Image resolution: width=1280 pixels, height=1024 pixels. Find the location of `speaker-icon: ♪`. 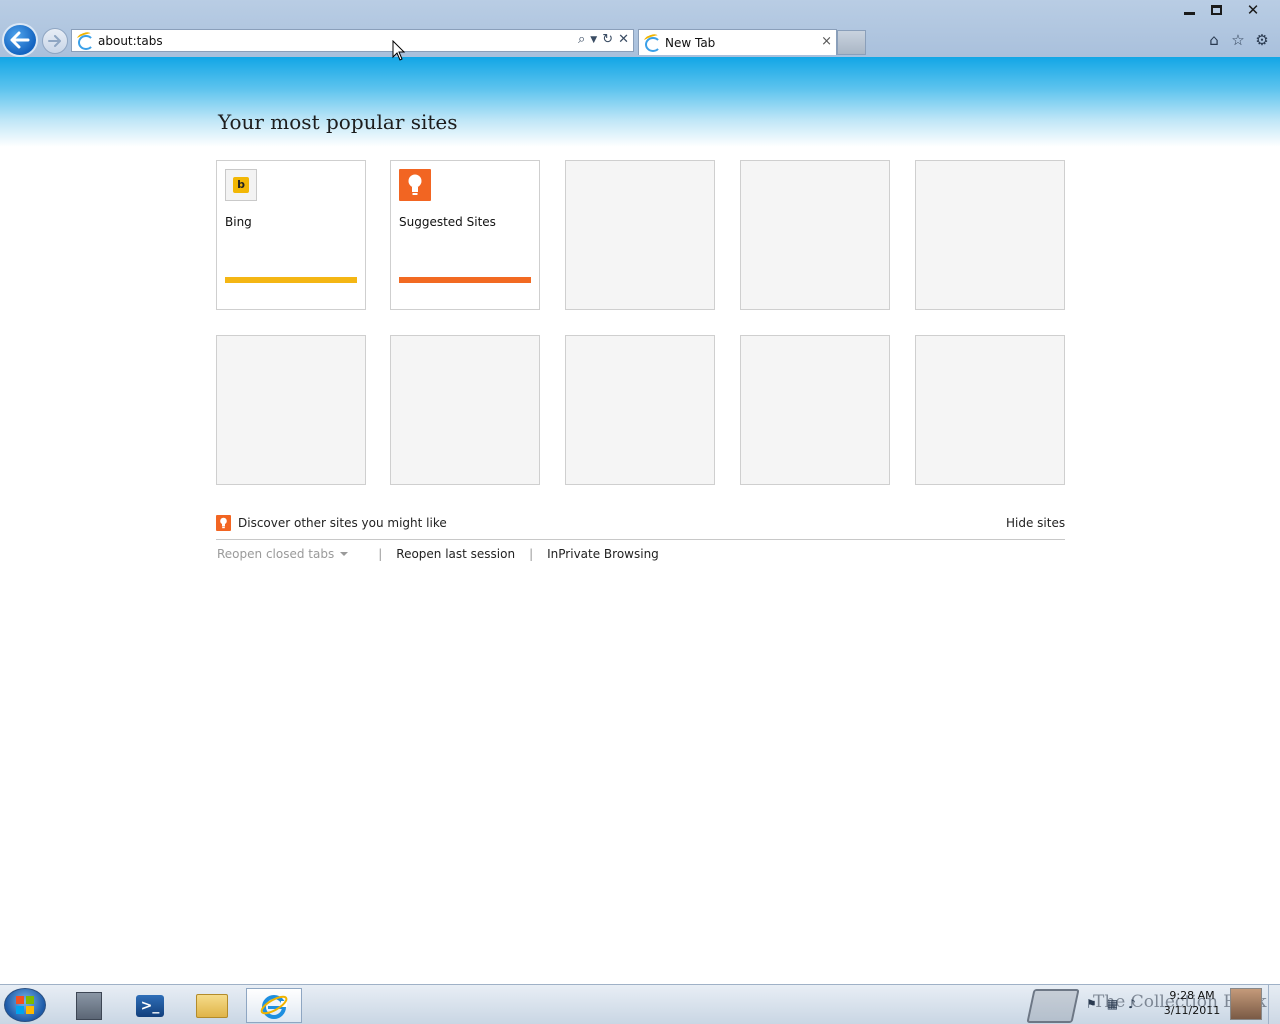

speaker-icon: ♪ is located at coordinates (1132, 1004).